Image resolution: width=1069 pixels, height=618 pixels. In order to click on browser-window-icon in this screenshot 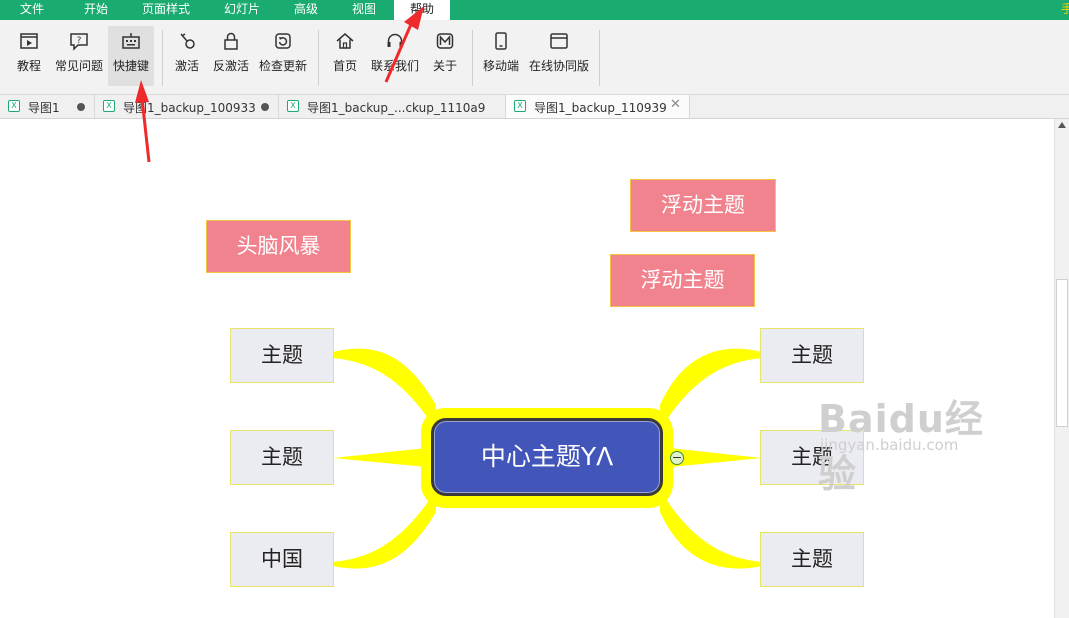, I will do `click(559, 41)`.